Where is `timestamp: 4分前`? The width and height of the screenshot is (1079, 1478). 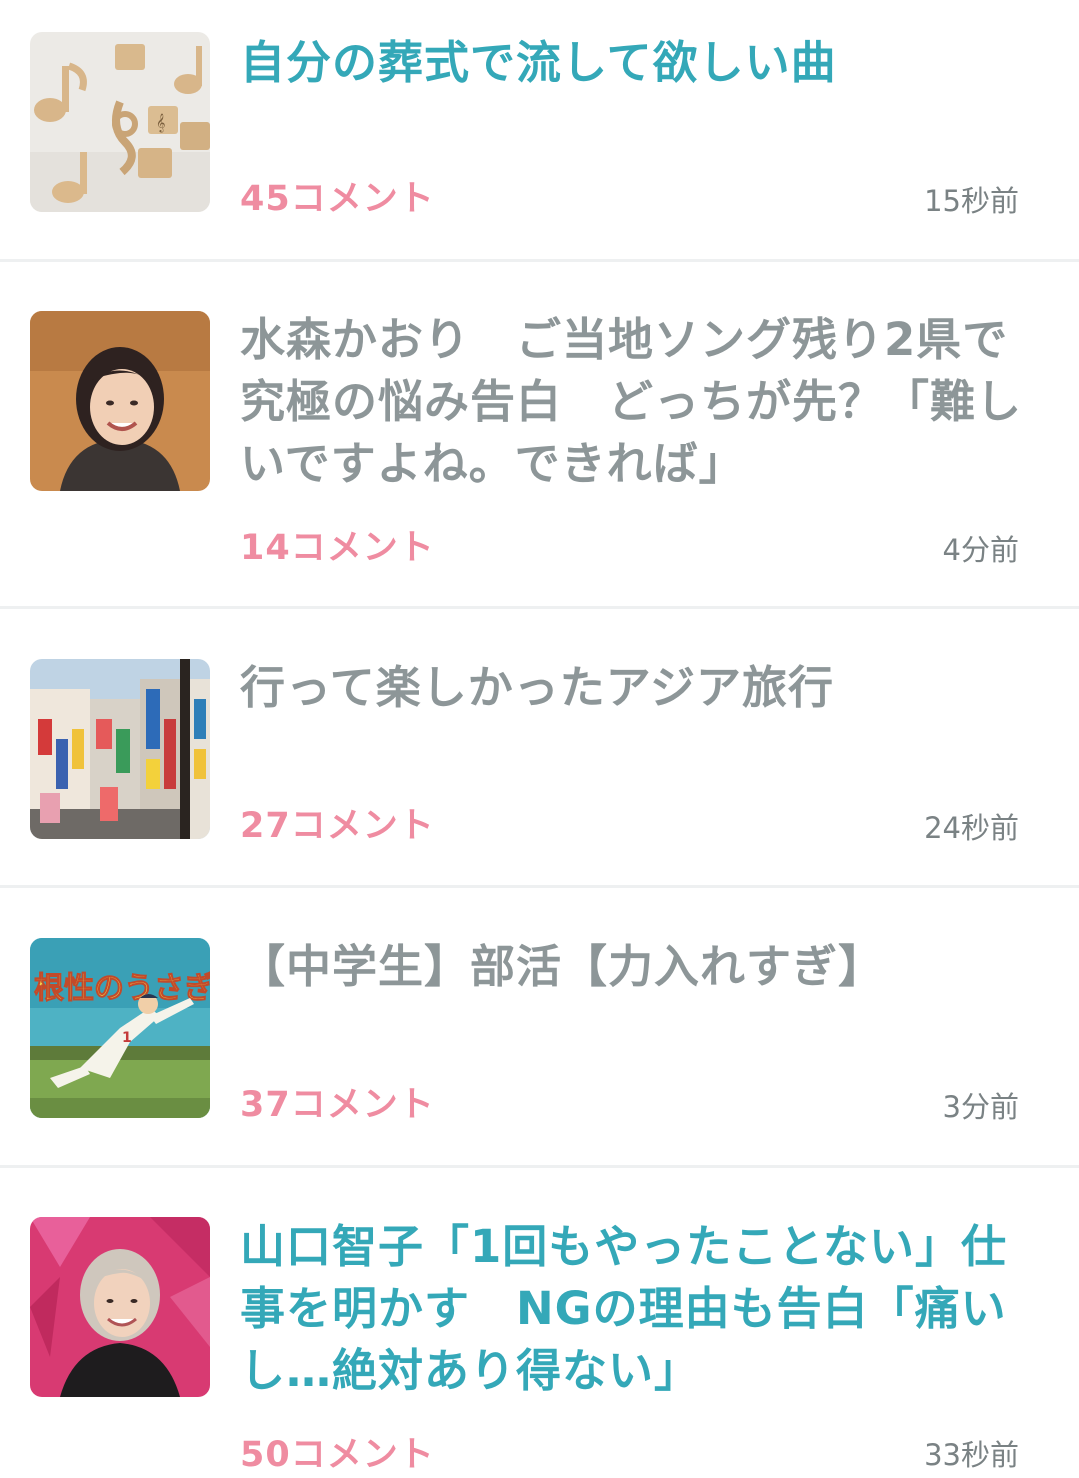
timestamp: 4分前 is located at coordinates (980, 550).